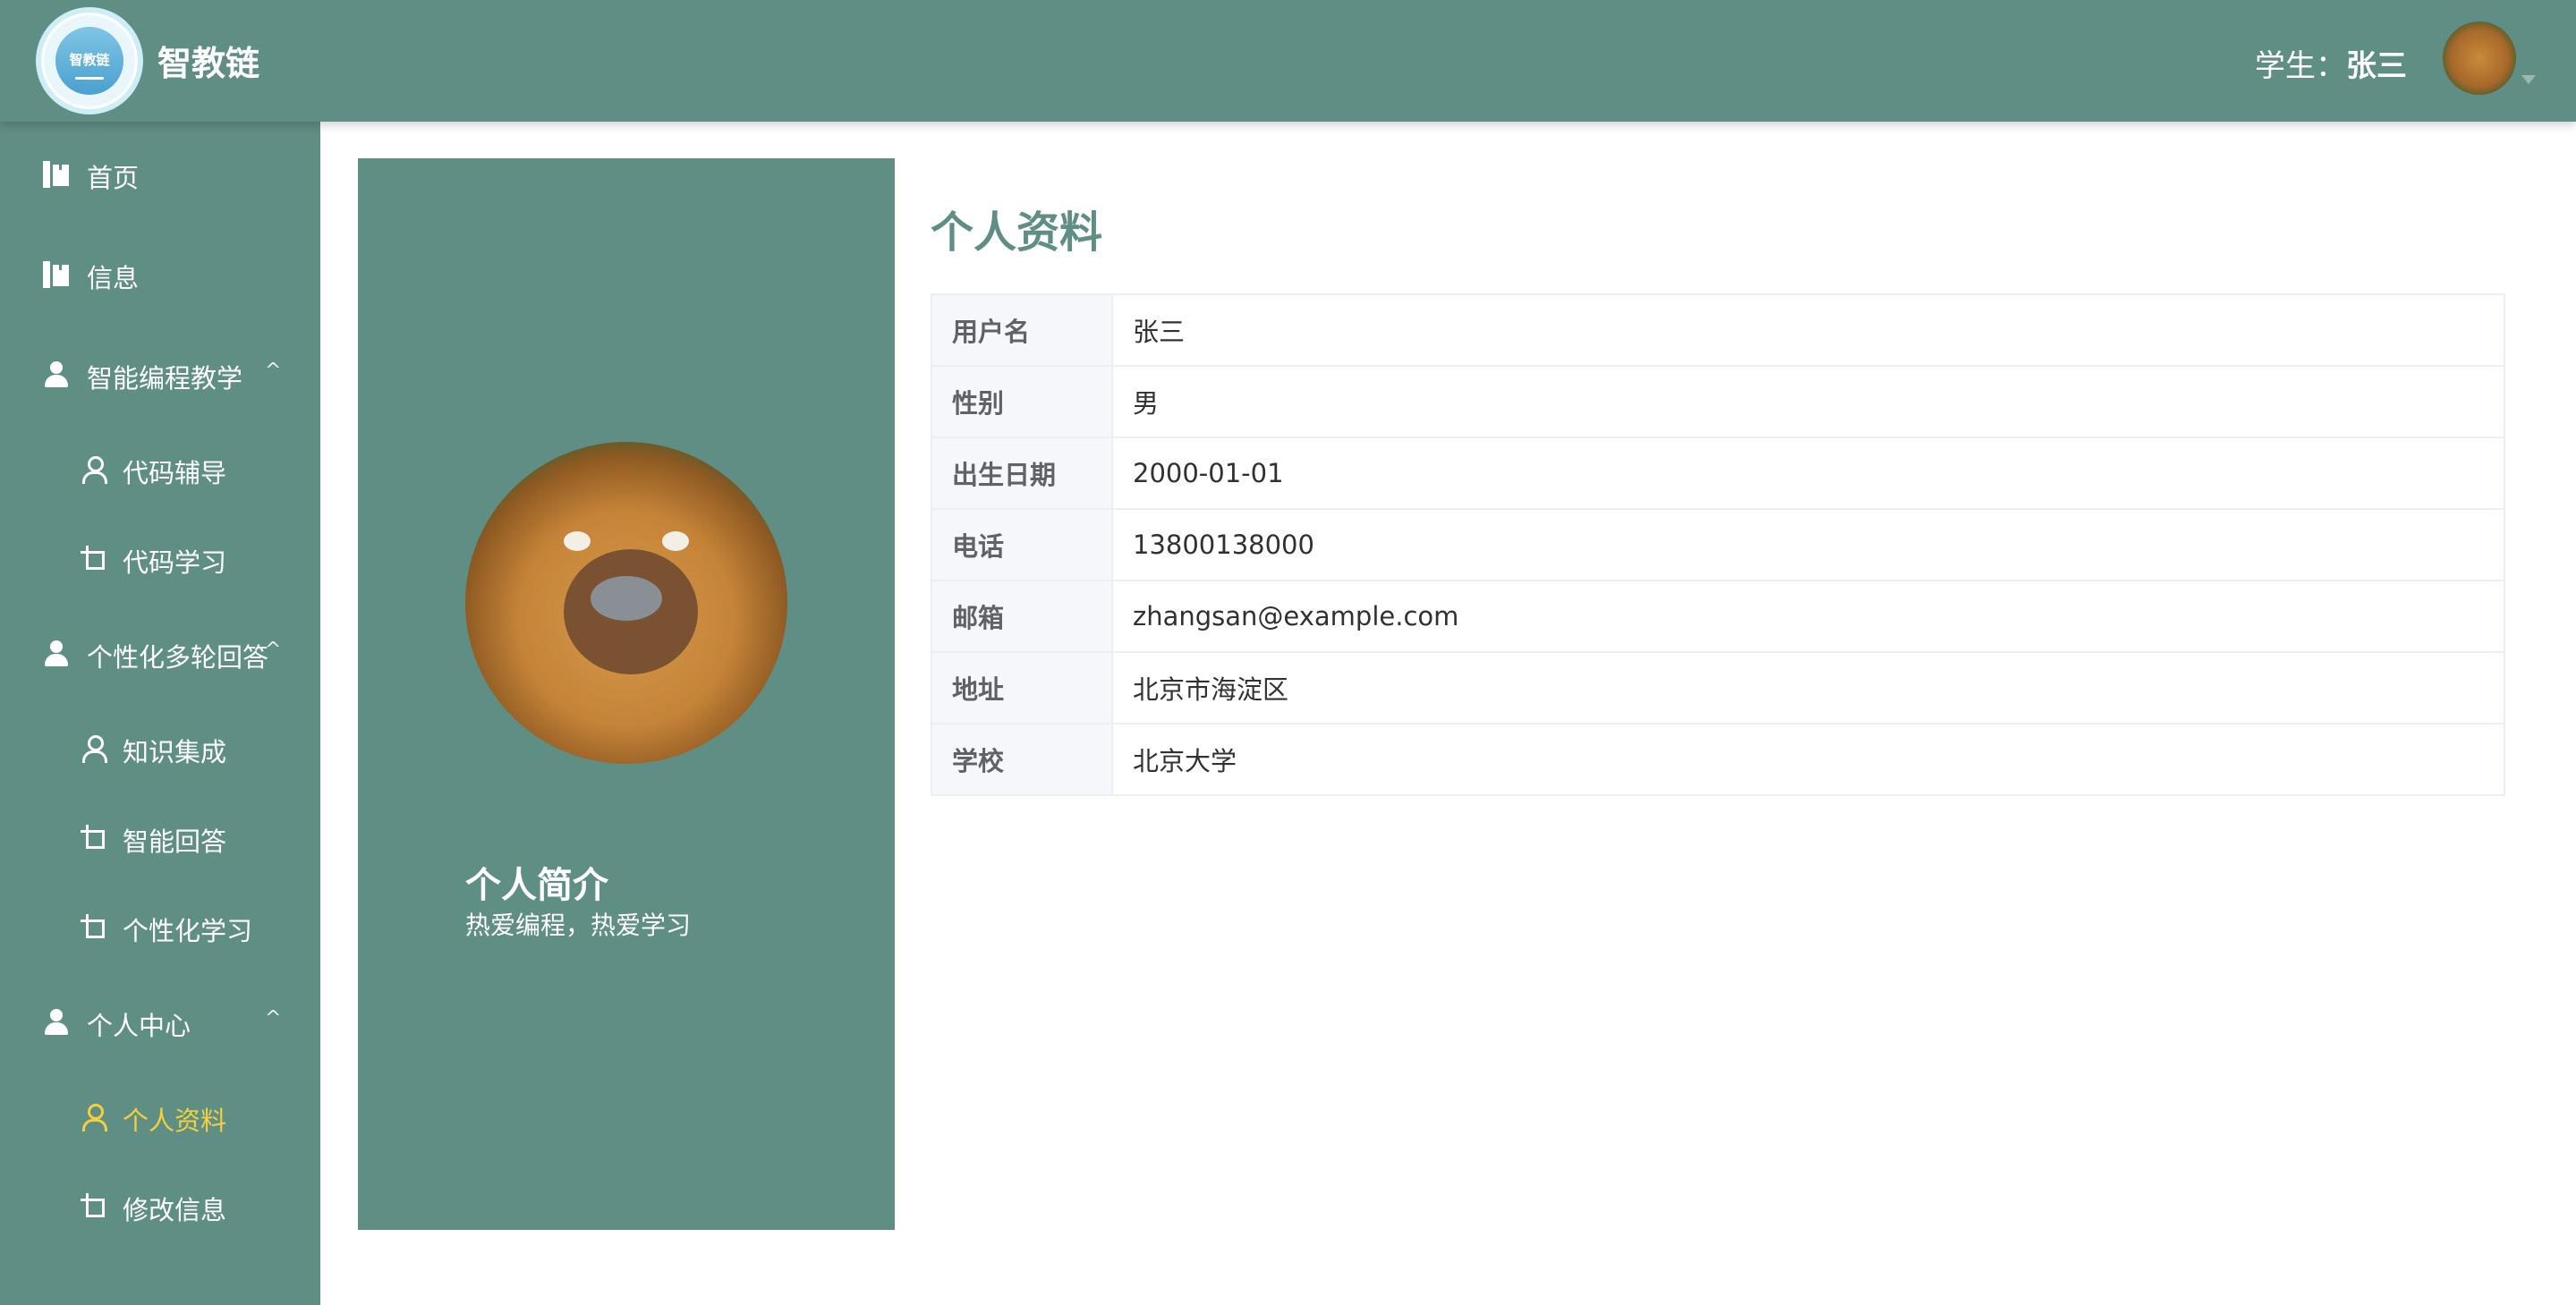 This screenshot has width=2576, height=1305. What do you see at coordinates (175, 1121) in the screenshot?
I see `sidebar-item-label: 个人资料` at bounding box center [175, 1121].